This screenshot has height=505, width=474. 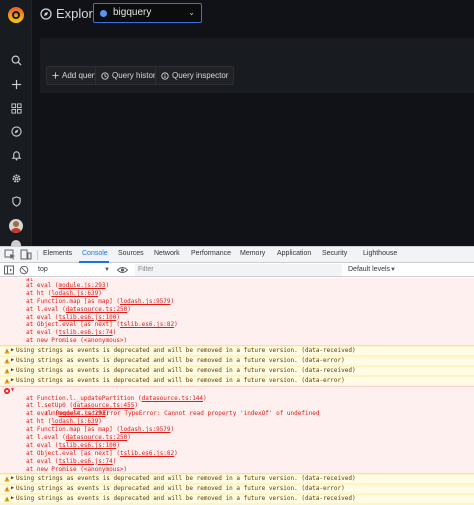 I want to click on tab-lighthouse: Lighthouse, so click(x=380, y=253).